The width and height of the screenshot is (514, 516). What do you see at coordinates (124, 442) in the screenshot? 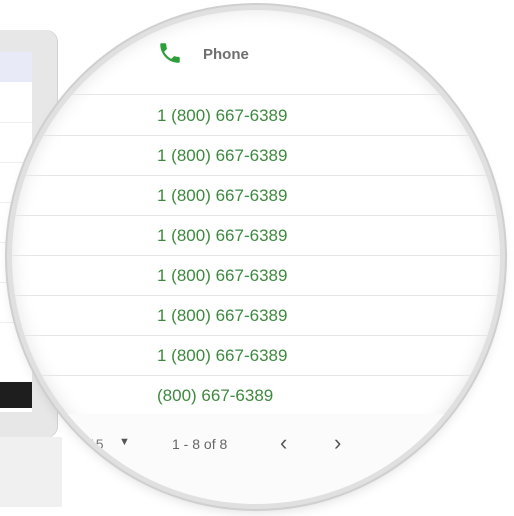
I see `chevron-down-icon: ▼` at bounding box center [124, 442].